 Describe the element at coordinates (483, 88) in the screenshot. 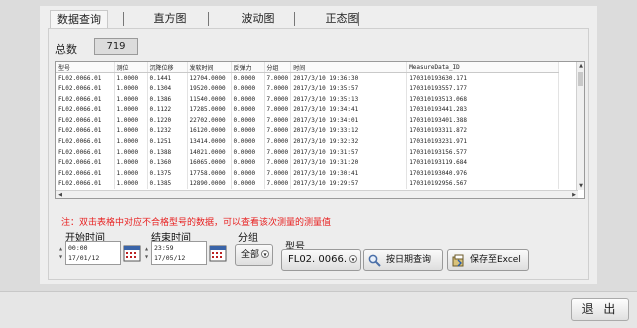

I see `table-cell: 170310193557.177` at that location.